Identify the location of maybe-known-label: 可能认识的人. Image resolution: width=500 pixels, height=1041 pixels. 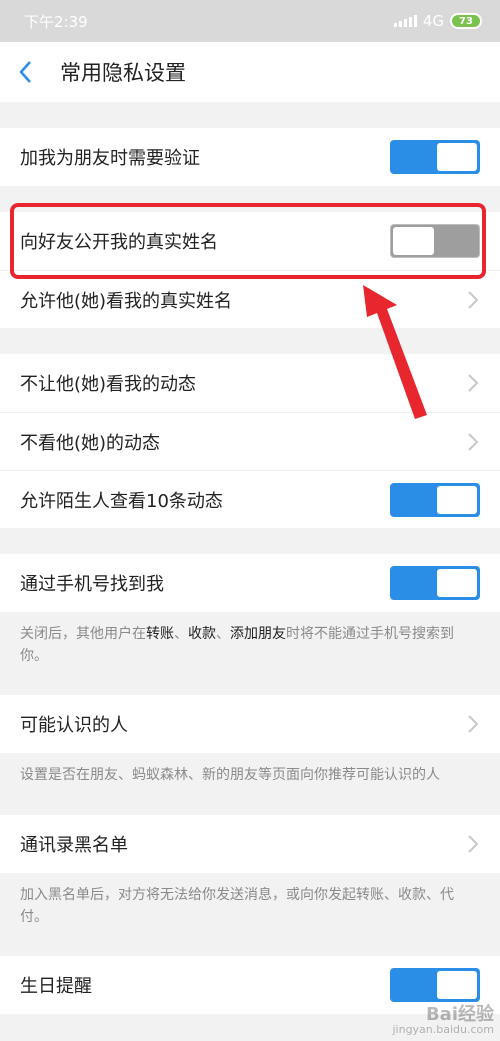
(74, 726).